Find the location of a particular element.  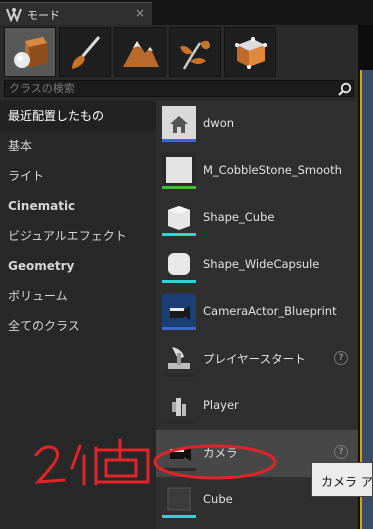

capsule-icon is located at coordinates (179, 263).